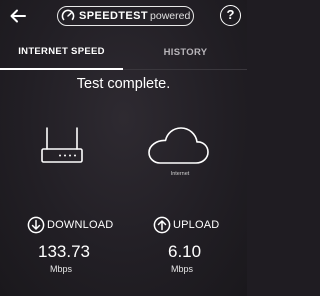 The width and height of the screenshot is (320, 296). What do you see at coordinates (62, 145) in the screenshot?
I see `router-icon` at bounding box center [62, 145].